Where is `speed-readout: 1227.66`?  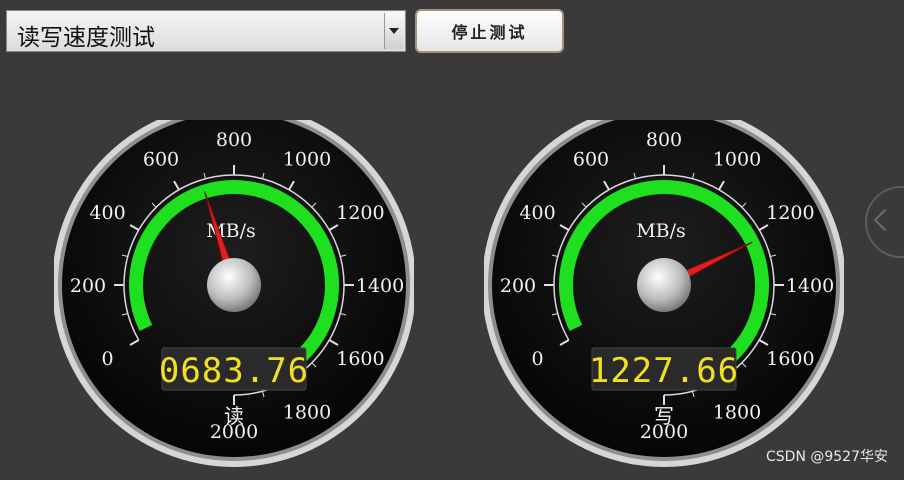 speed-readout: 1227.66 is located at coordinates (664, 371).